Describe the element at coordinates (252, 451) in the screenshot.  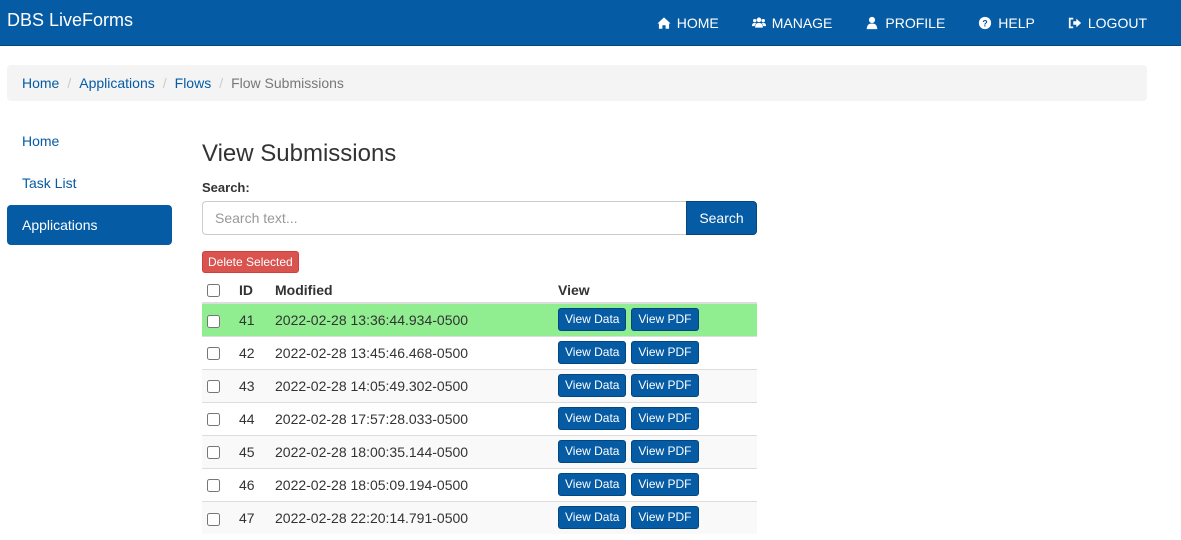
I see `row-id: 45` at that location.